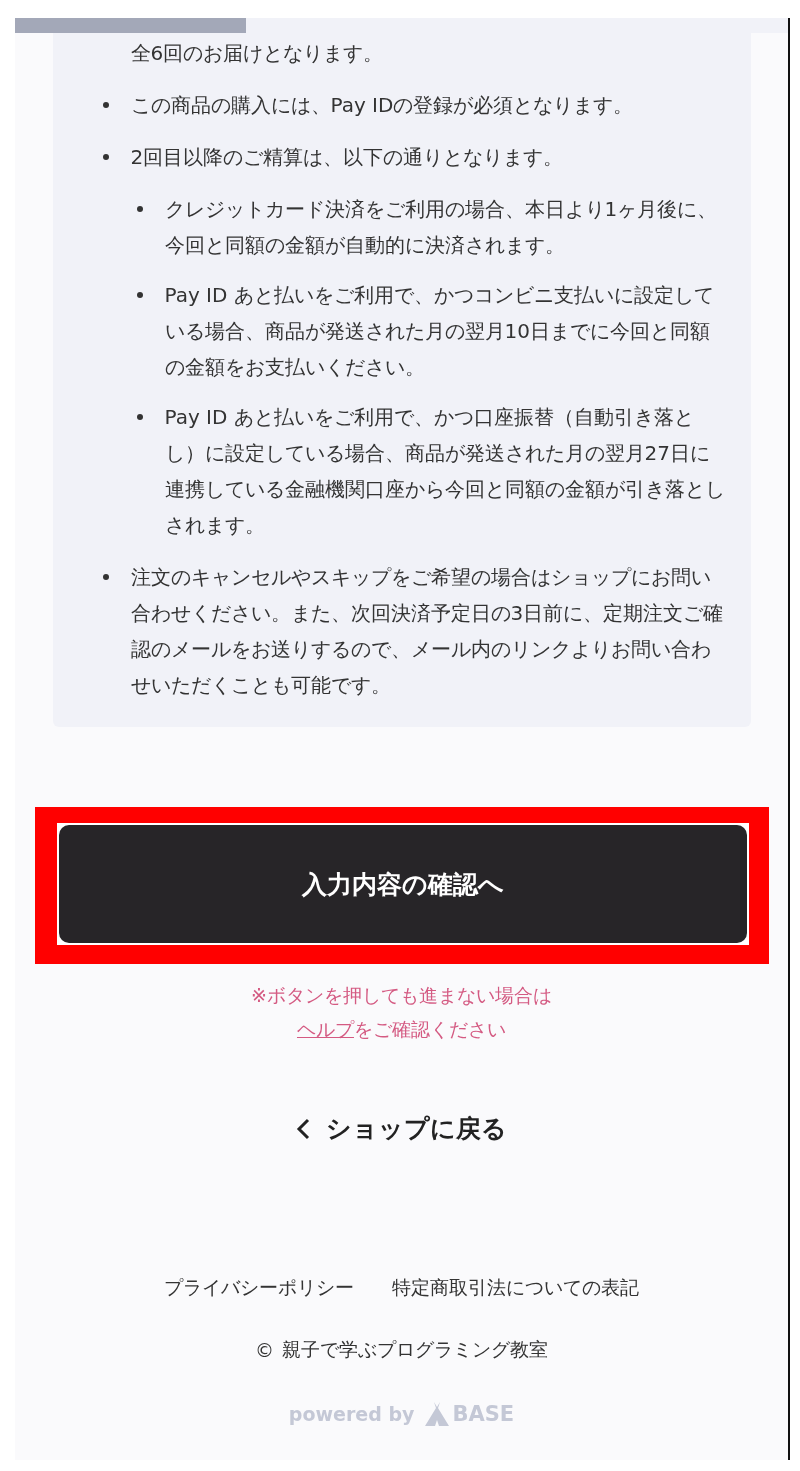 This screenshot has width=800, height=1471. What do you see at coordinates (441, 227) in the screenshot?
I see `note-text: クレジットカード決済をご利用の場合、本日より1ヶ月後に、今回と同額の金額が自動的に決済されます。` at bounding box center [441, 227].